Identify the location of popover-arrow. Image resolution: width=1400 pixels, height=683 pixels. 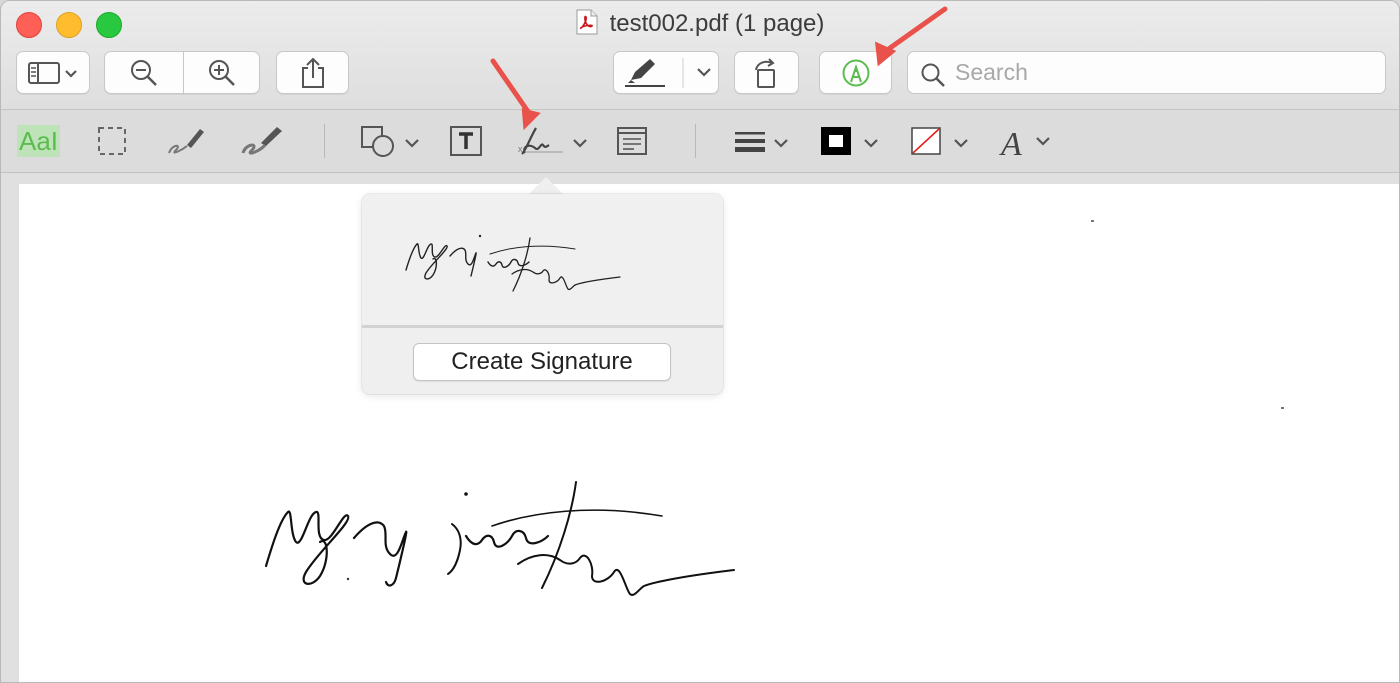
(546, 186).